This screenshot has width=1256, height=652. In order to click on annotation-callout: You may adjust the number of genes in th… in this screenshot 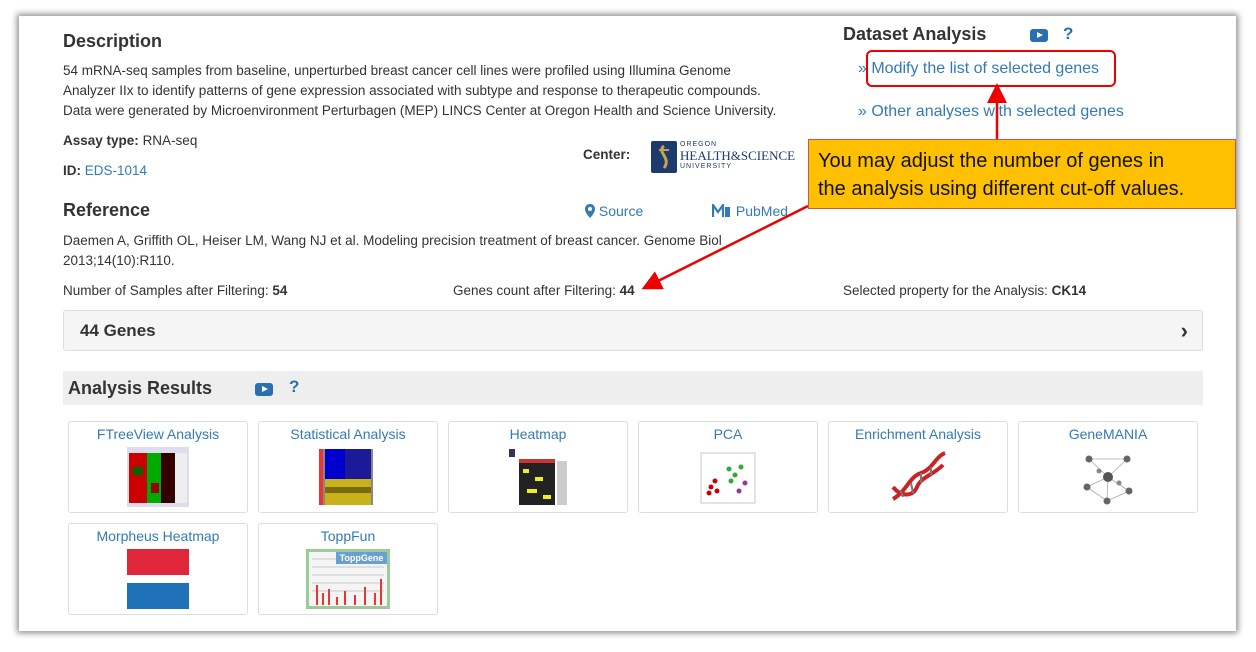, I will do `click(1022, 174)`.